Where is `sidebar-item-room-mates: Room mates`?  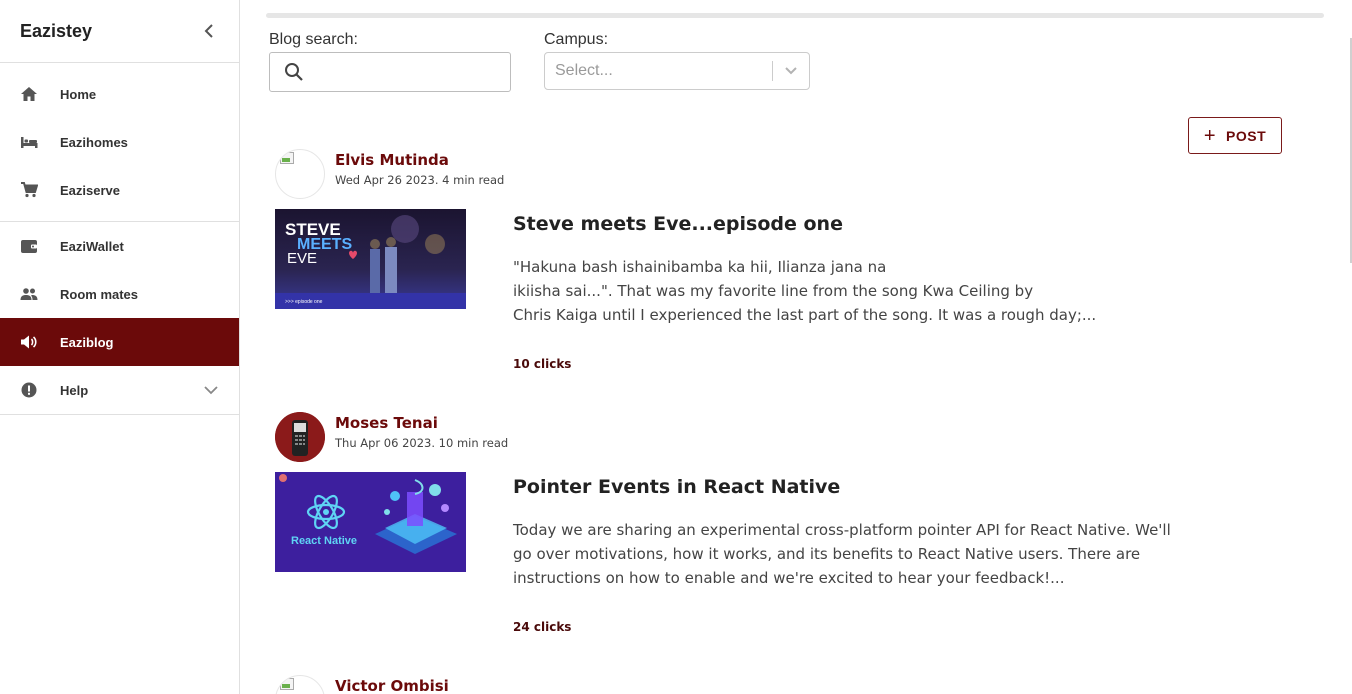
sidebar-item-room-mates: Room mates is located at coordinates (119, 294).